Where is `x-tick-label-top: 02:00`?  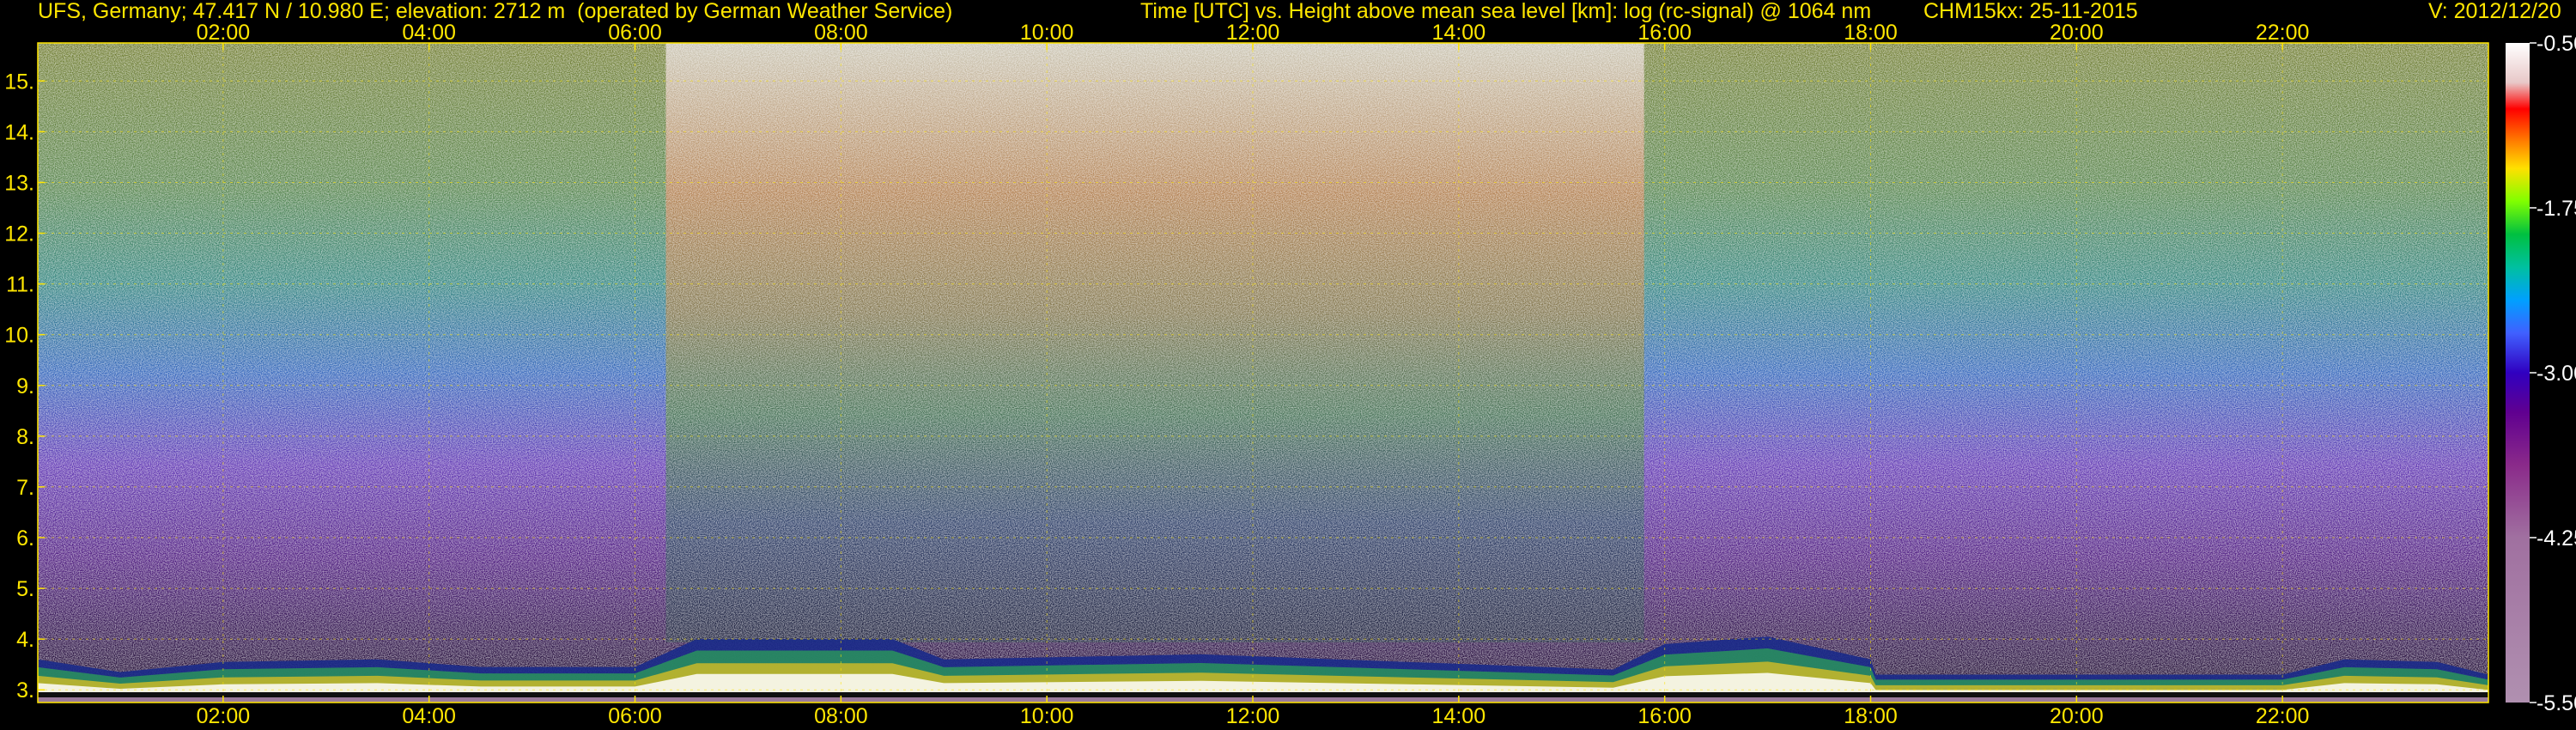 x-tick-label-top: 02:00 is located at coordinates (224, 33).